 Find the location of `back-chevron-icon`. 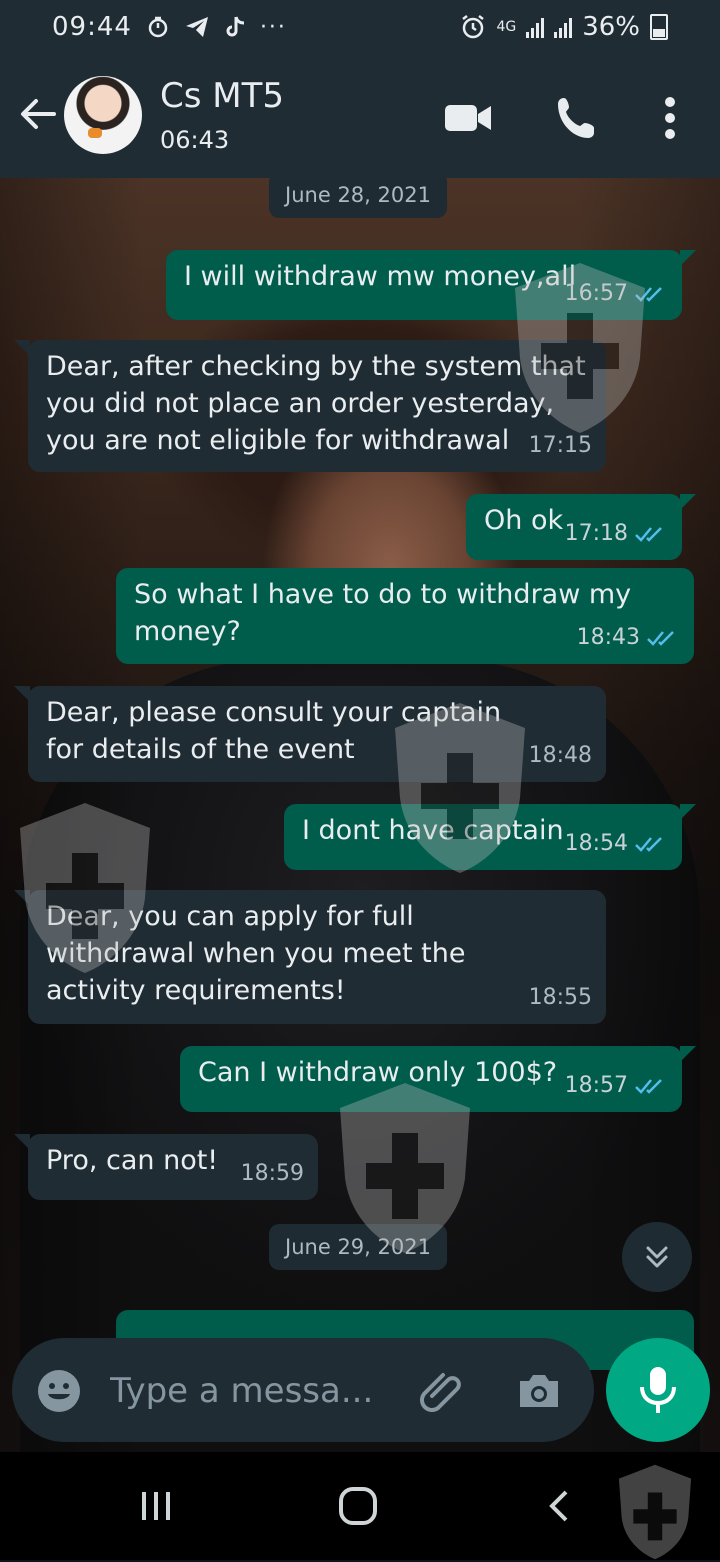

back-chevron-icon is located at coordinates (558, 1506).